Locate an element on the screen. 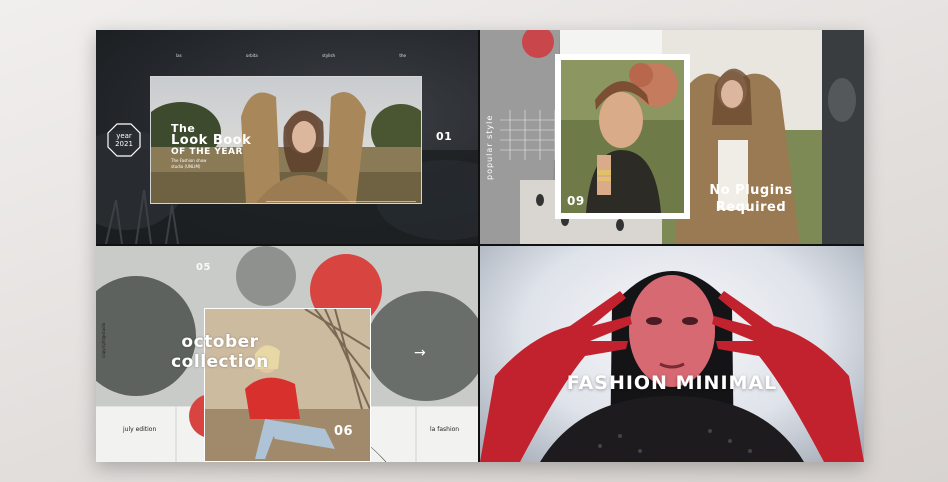 This screenshot has width=948, height=482. arrow-right-icon: → is located at coordinates (420, 353).